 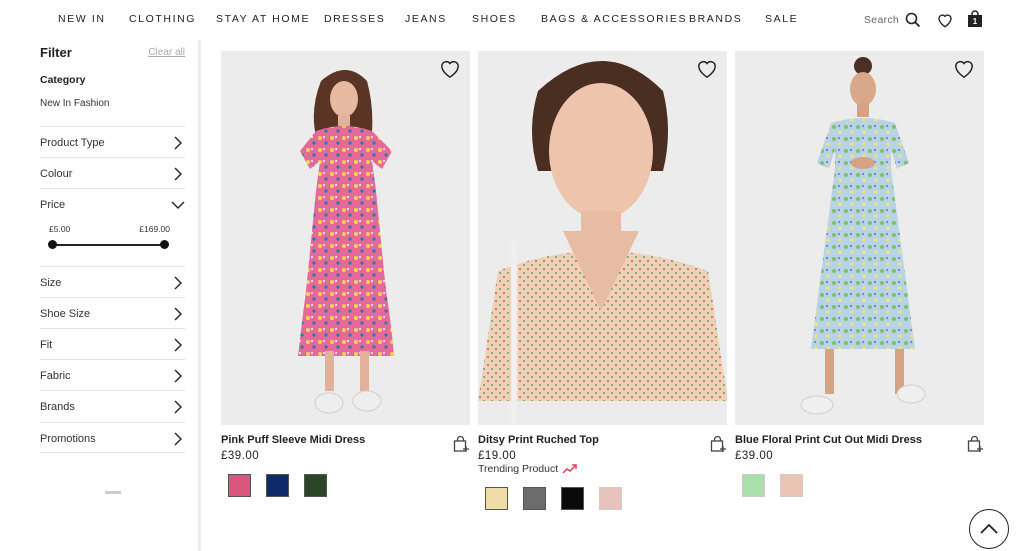 What do you see at coordinates (426, 19) in the screenshot?
I see `nav-jeans: JEANS` at bounding box center [426, 19].